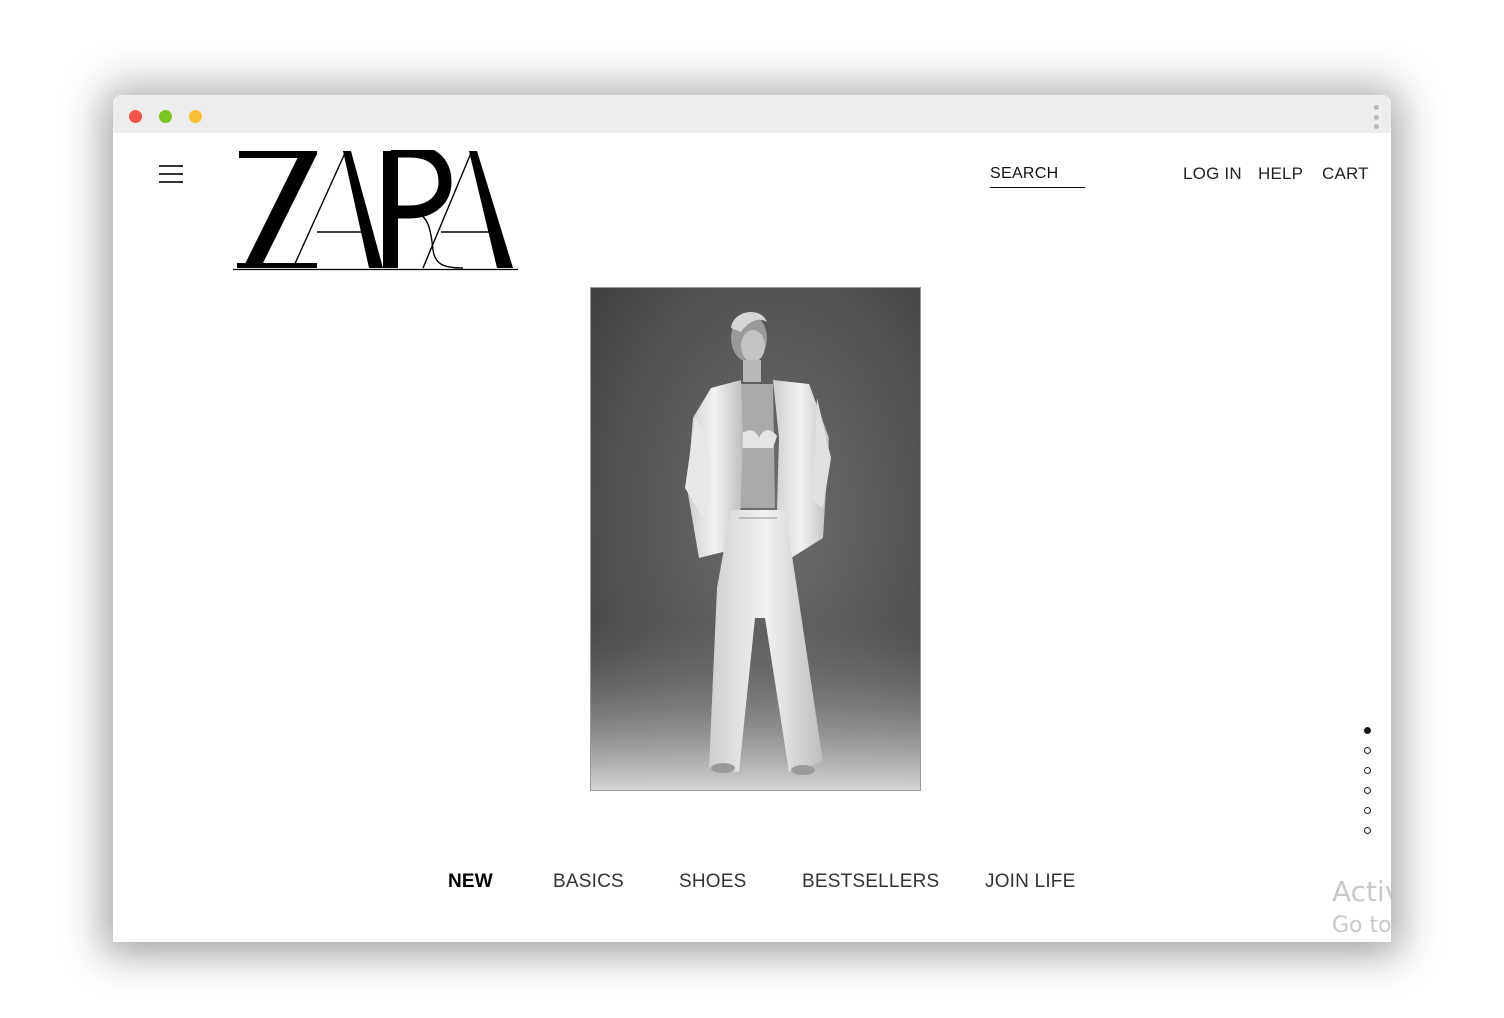 Image resolution: width=1504 pixels, height=1018 pixels. I want to click on search-field: SEARCH, so click(1037, 176).